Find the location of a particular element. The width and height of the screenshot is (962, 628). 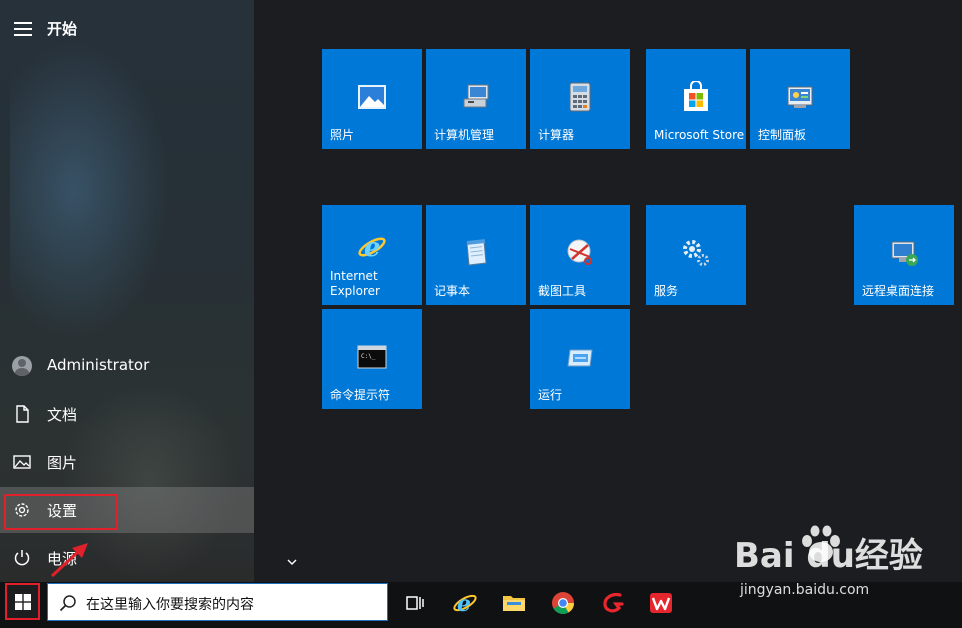

nav-item-documents: 文档 is located at coordinates (127, 414).